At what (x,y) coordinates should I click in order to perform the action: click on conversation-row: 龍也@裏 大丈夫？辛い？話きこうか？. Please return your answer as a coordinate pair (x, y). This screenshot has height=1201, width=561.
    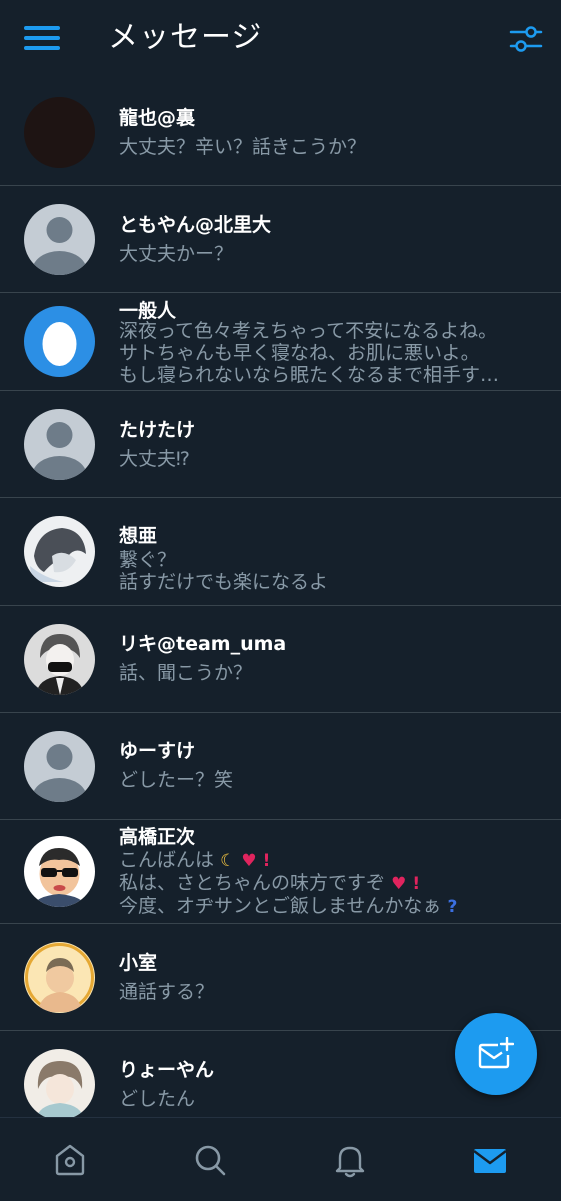
    Looking at the image, I should click on (280, 132).